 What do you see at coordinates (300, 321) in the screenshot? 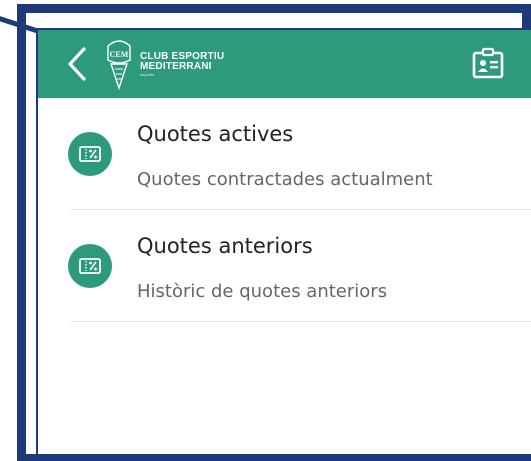
I see `divider` at bounding box center [300, 321].